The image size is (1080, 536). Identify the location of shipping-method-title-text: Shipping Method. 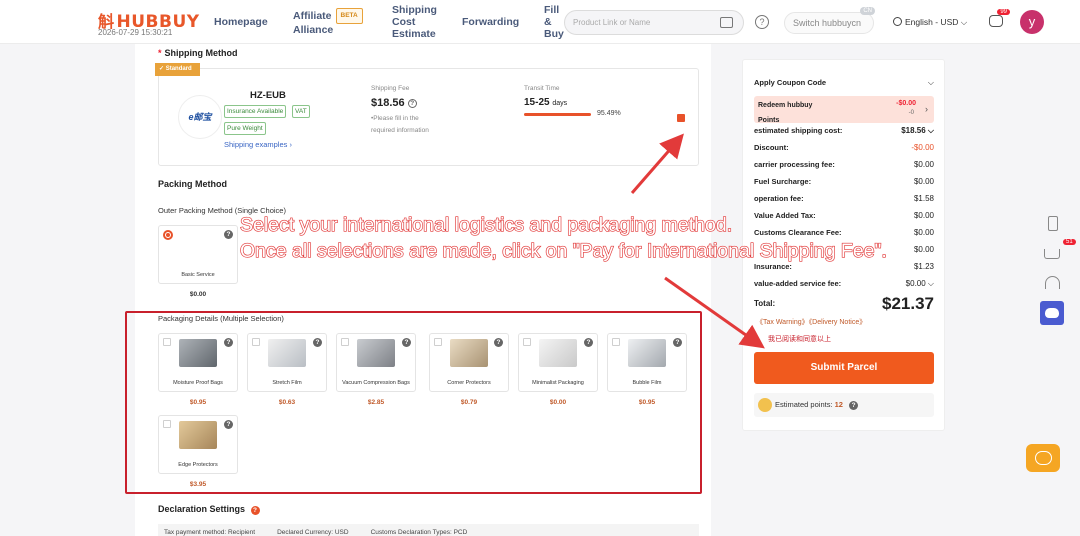
(201, 53).